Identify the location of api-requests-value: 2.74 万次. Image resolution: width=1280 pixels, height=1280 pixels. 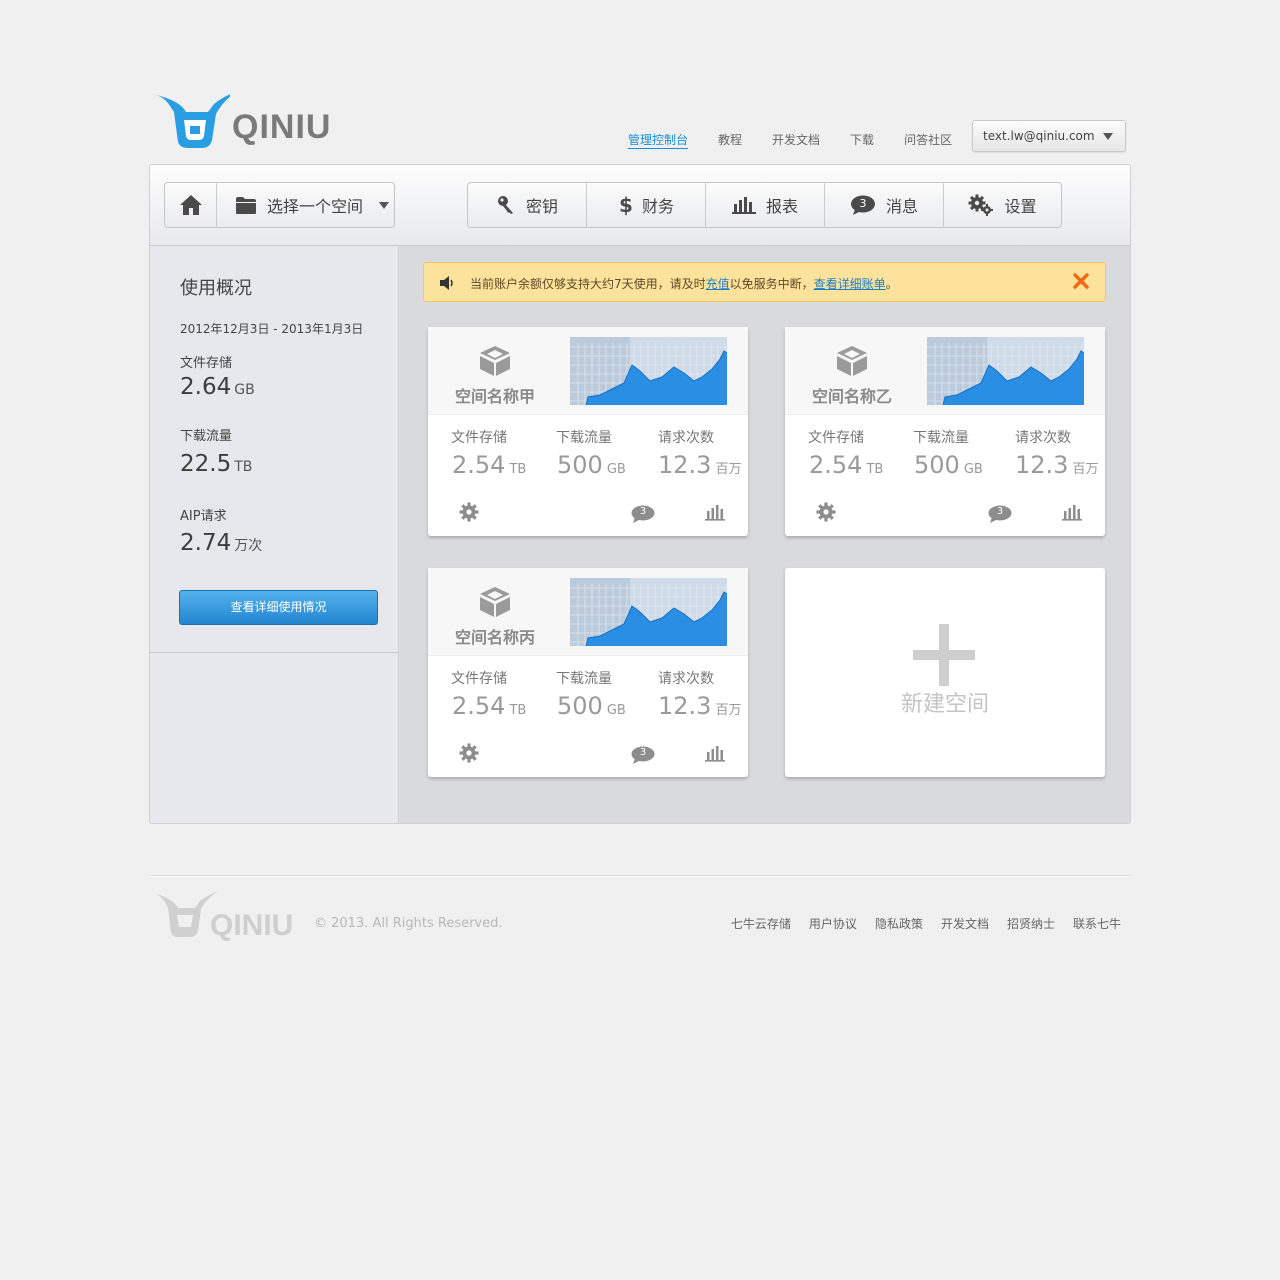
(221, 543).